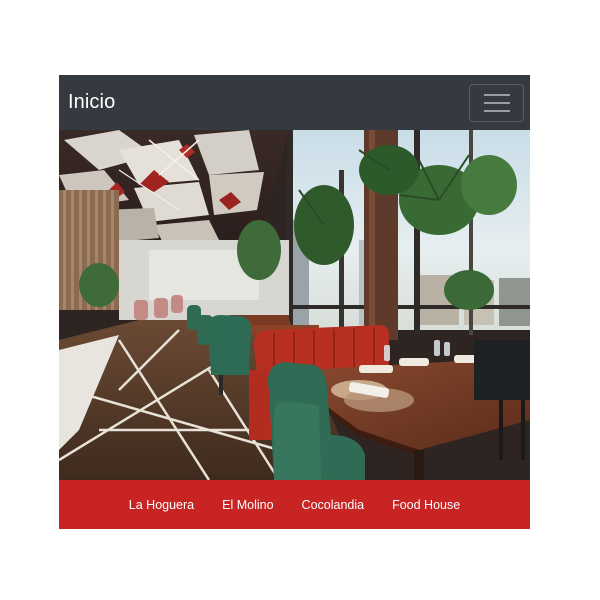 The height and width of the screenshot is (600, 600). Describe the element at coordinates (333, 505) in the screenshot. I see `nav-link-cocolandia: Cocolandia` at that location.